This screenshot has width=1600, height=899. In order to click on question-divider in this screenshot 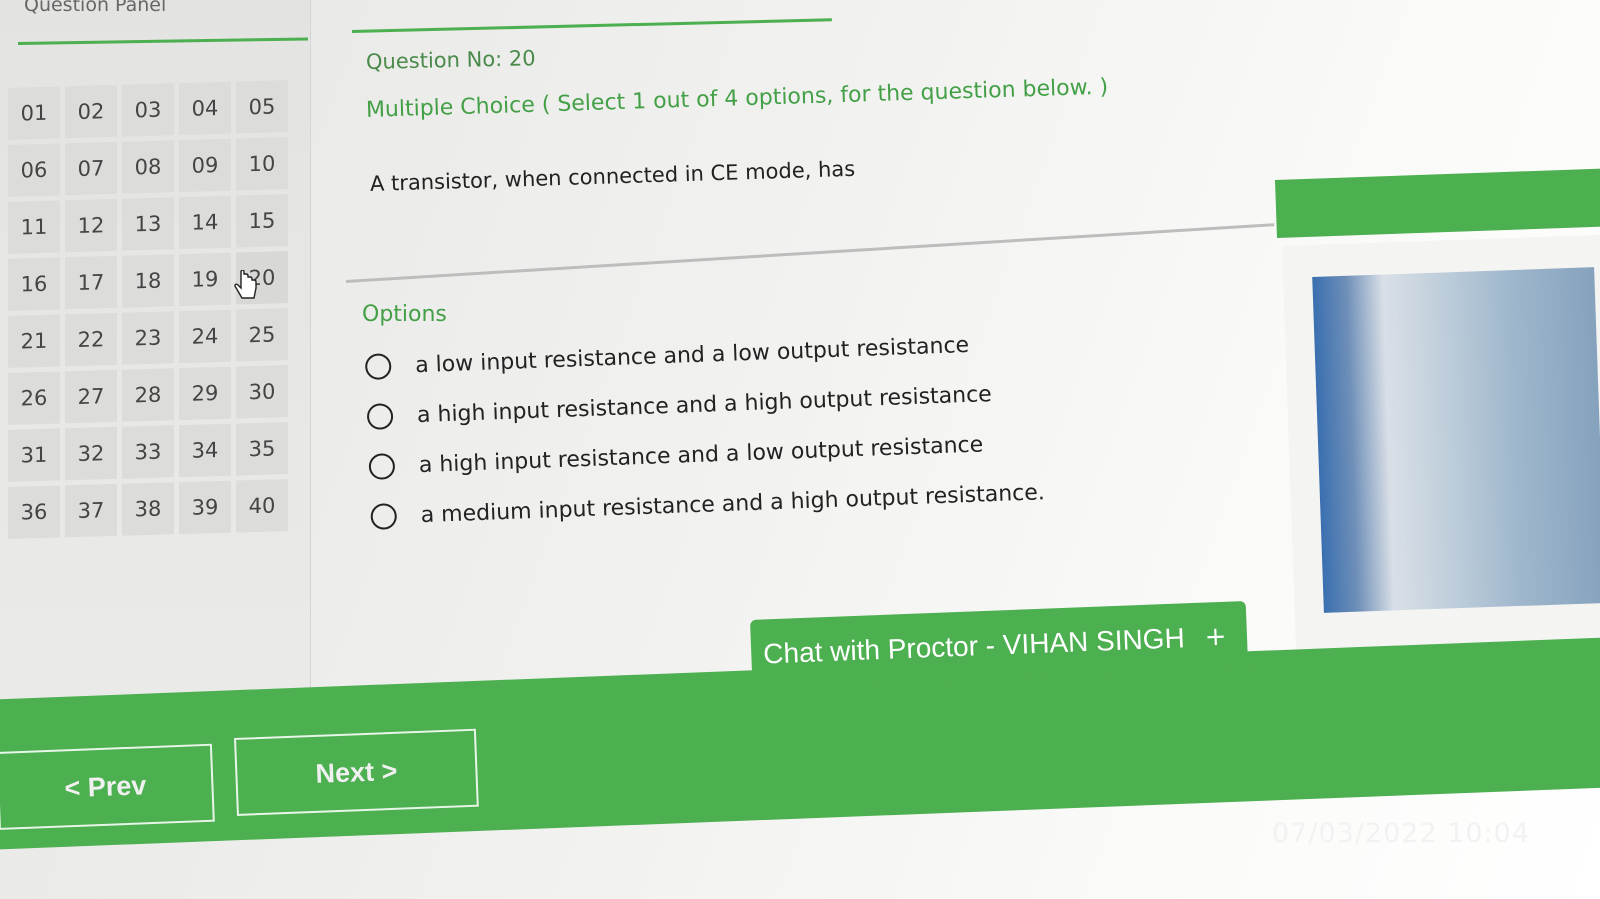, I will do `click(810, 253)`.